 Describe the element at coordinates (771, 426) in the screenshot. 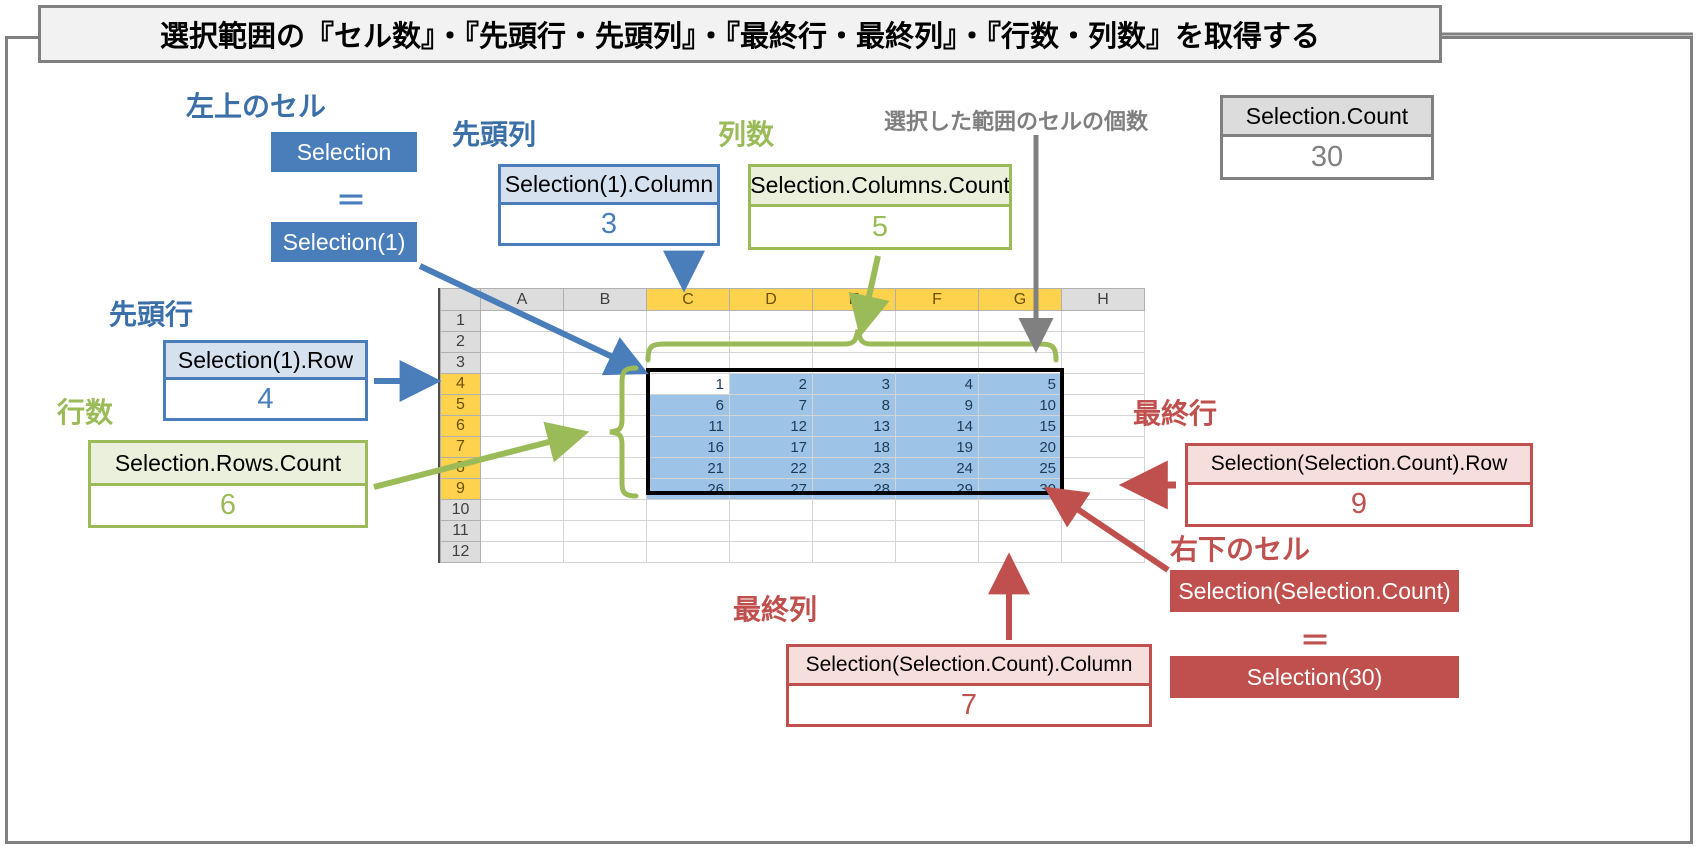

I see `cell-D6: 12` at that location.